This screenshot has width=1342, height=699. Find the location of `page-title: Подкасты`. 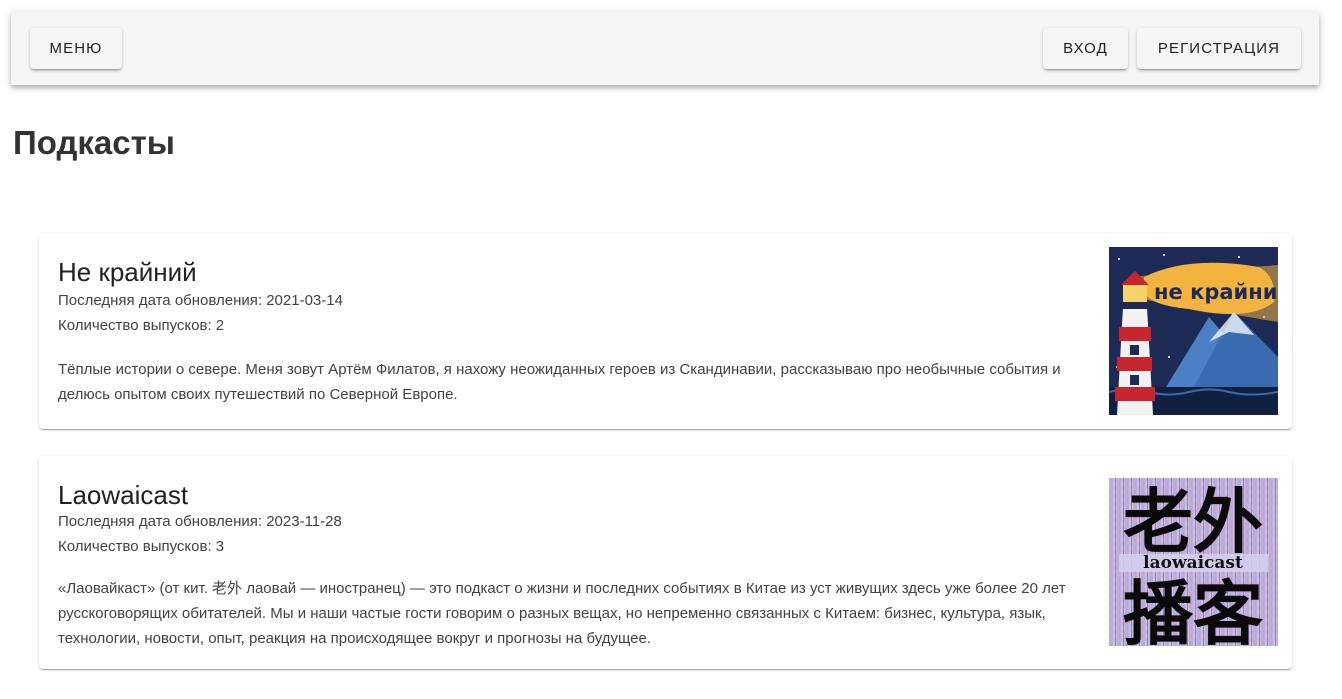

page-title: Подкасты is located at coordinates (94, 142).